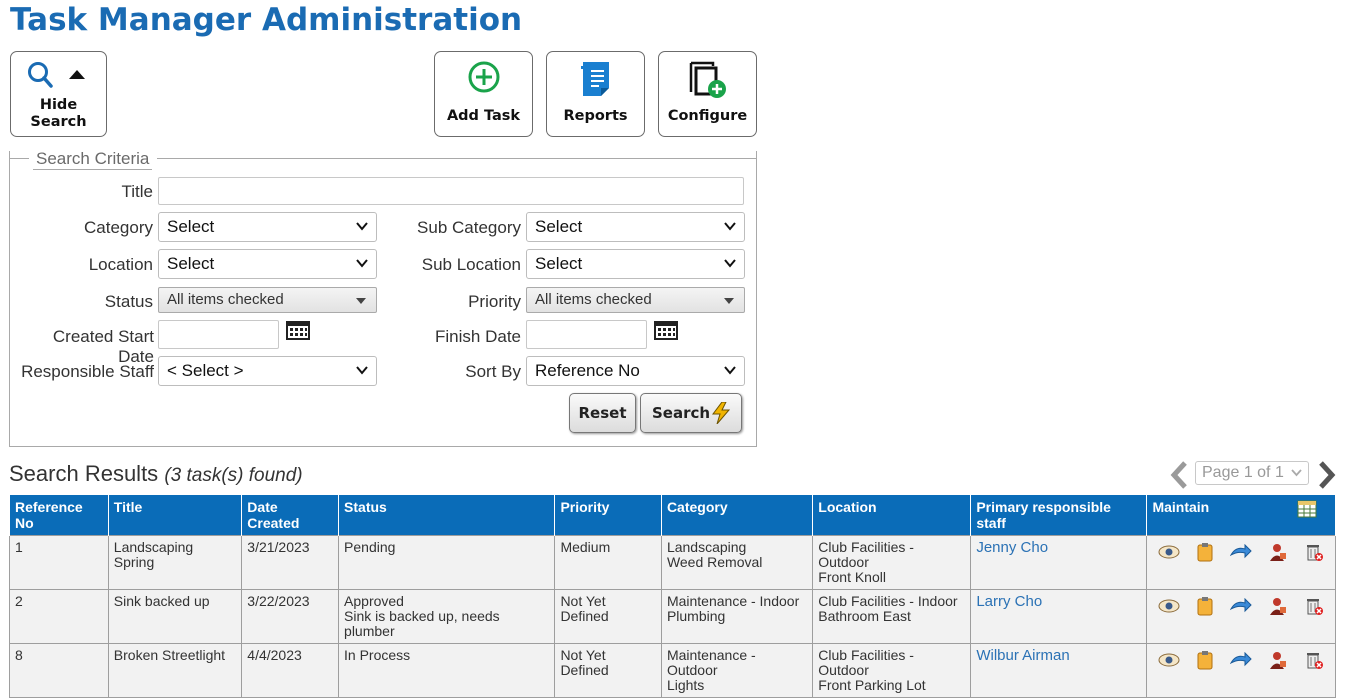  I want to click on search-button: Search, so click(691, 413).